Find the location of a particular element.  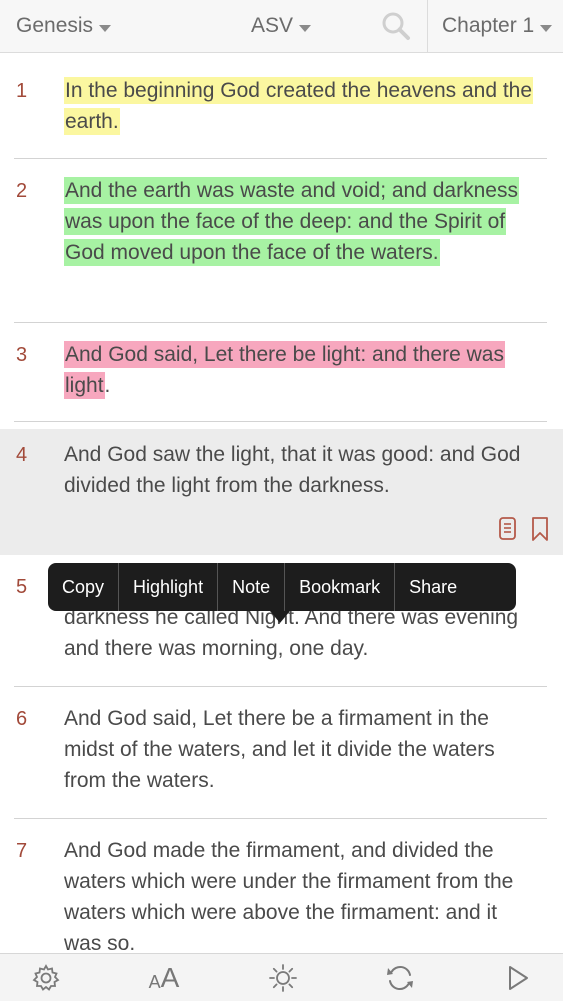

verse-number: 5 is located at coordinates (22, 587).